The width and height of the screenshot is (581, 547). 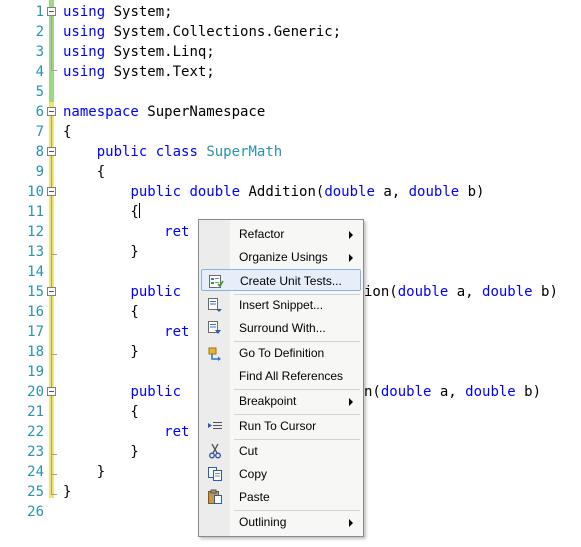 What do you see at coordinates (214, 327) in the screenshot?
I see `surround-with-icon` at bounding box center [214, 327].